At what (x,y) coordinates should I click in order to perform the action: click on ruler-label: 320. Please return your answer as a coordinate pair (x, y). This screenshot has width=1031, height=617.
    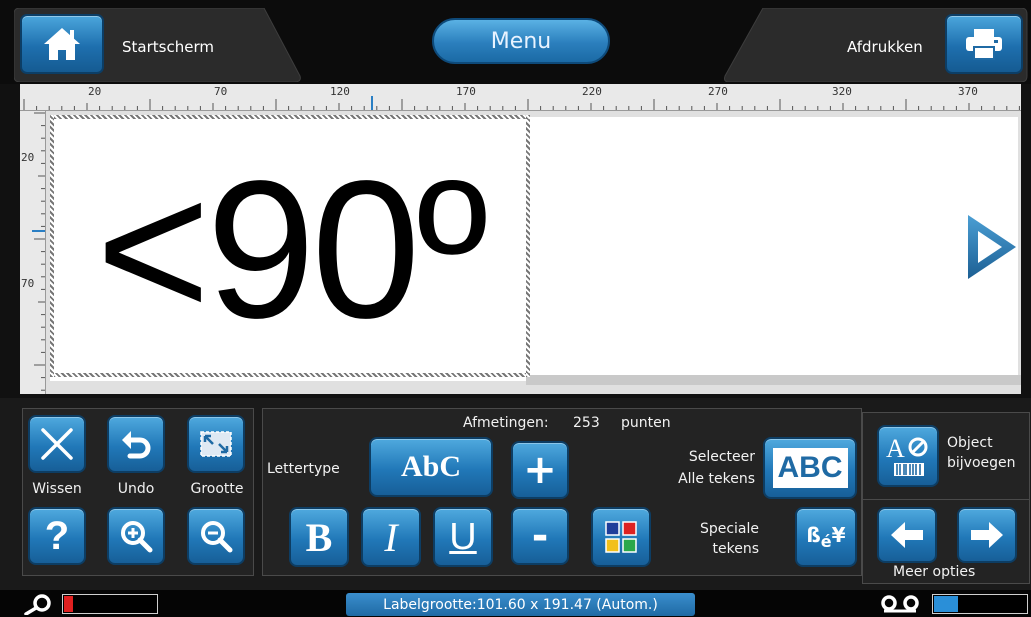
    Looking at the image, I should click on (842, 91).